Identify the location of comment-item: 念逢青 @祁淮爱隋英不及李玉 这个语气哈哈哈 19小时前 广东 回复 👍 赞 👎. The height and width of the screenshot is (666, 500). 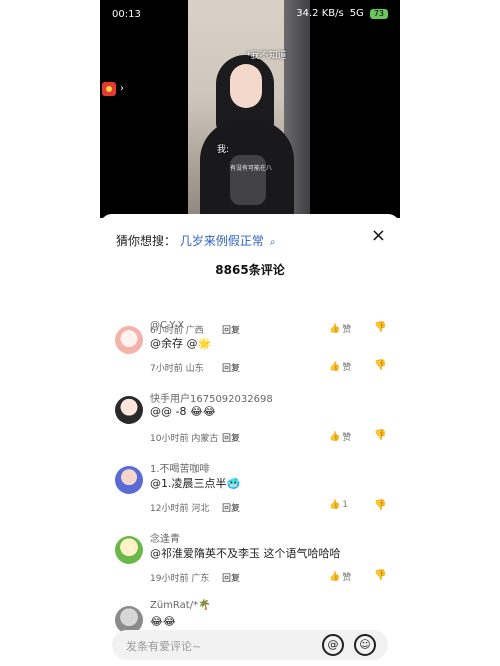
(250, 563).